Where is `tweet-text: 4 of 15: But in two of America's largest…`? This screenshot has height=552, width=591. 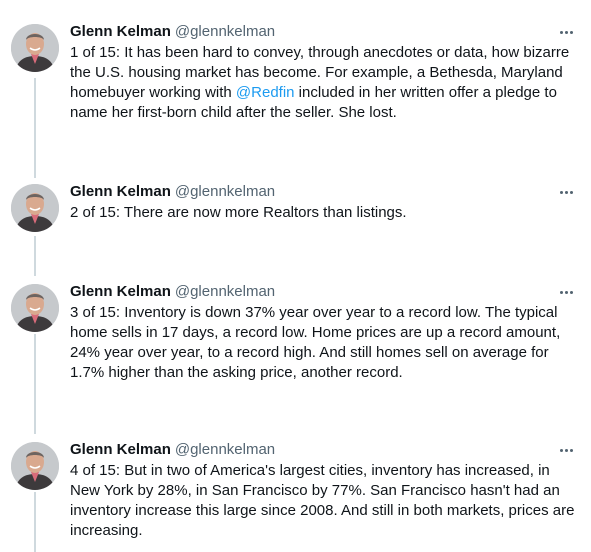
tweet-text: 4 of 15: But in two of America's largest… is located at coordinates (322, 500).